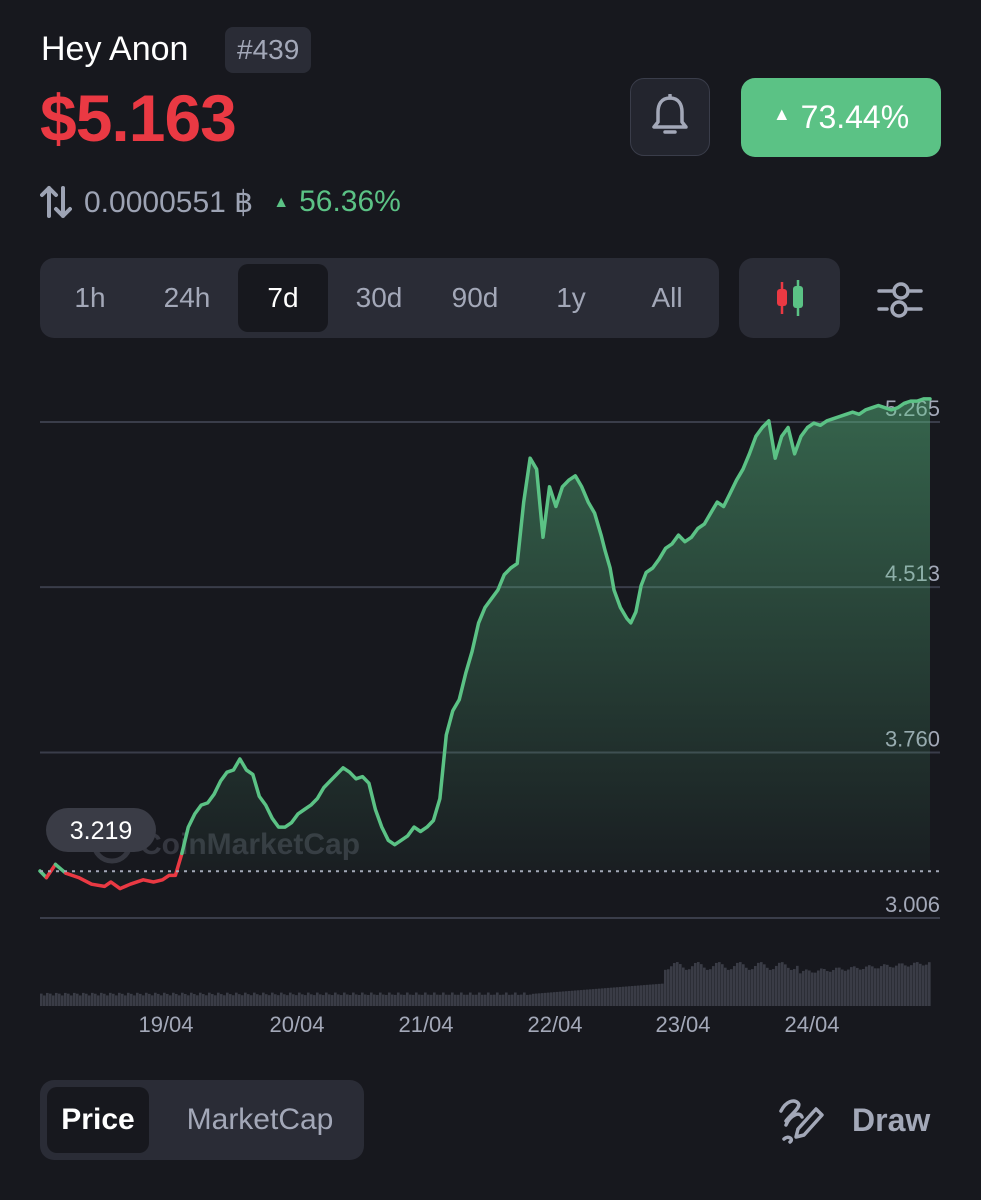 This screenshot has height=1200, width=981. I want to click on range-tab-30d: 30d, so click(379, 298).